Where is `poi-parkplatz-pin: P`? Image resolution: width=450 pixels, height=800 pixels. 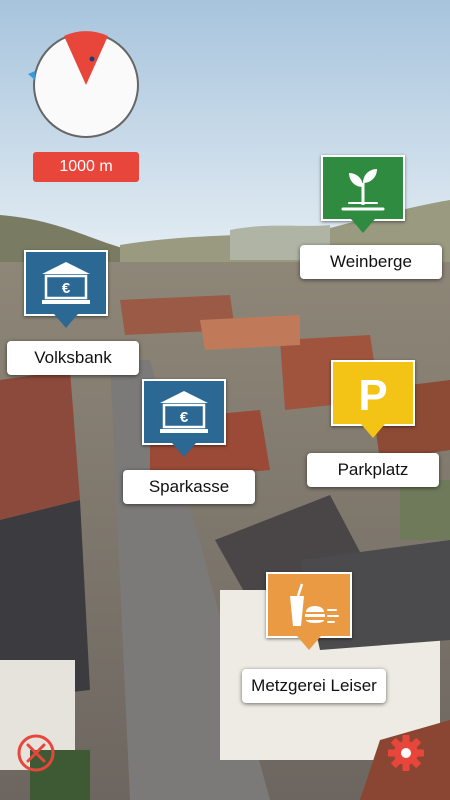
poi-parkplatz-pin: P is located at coordinates (373, 393).